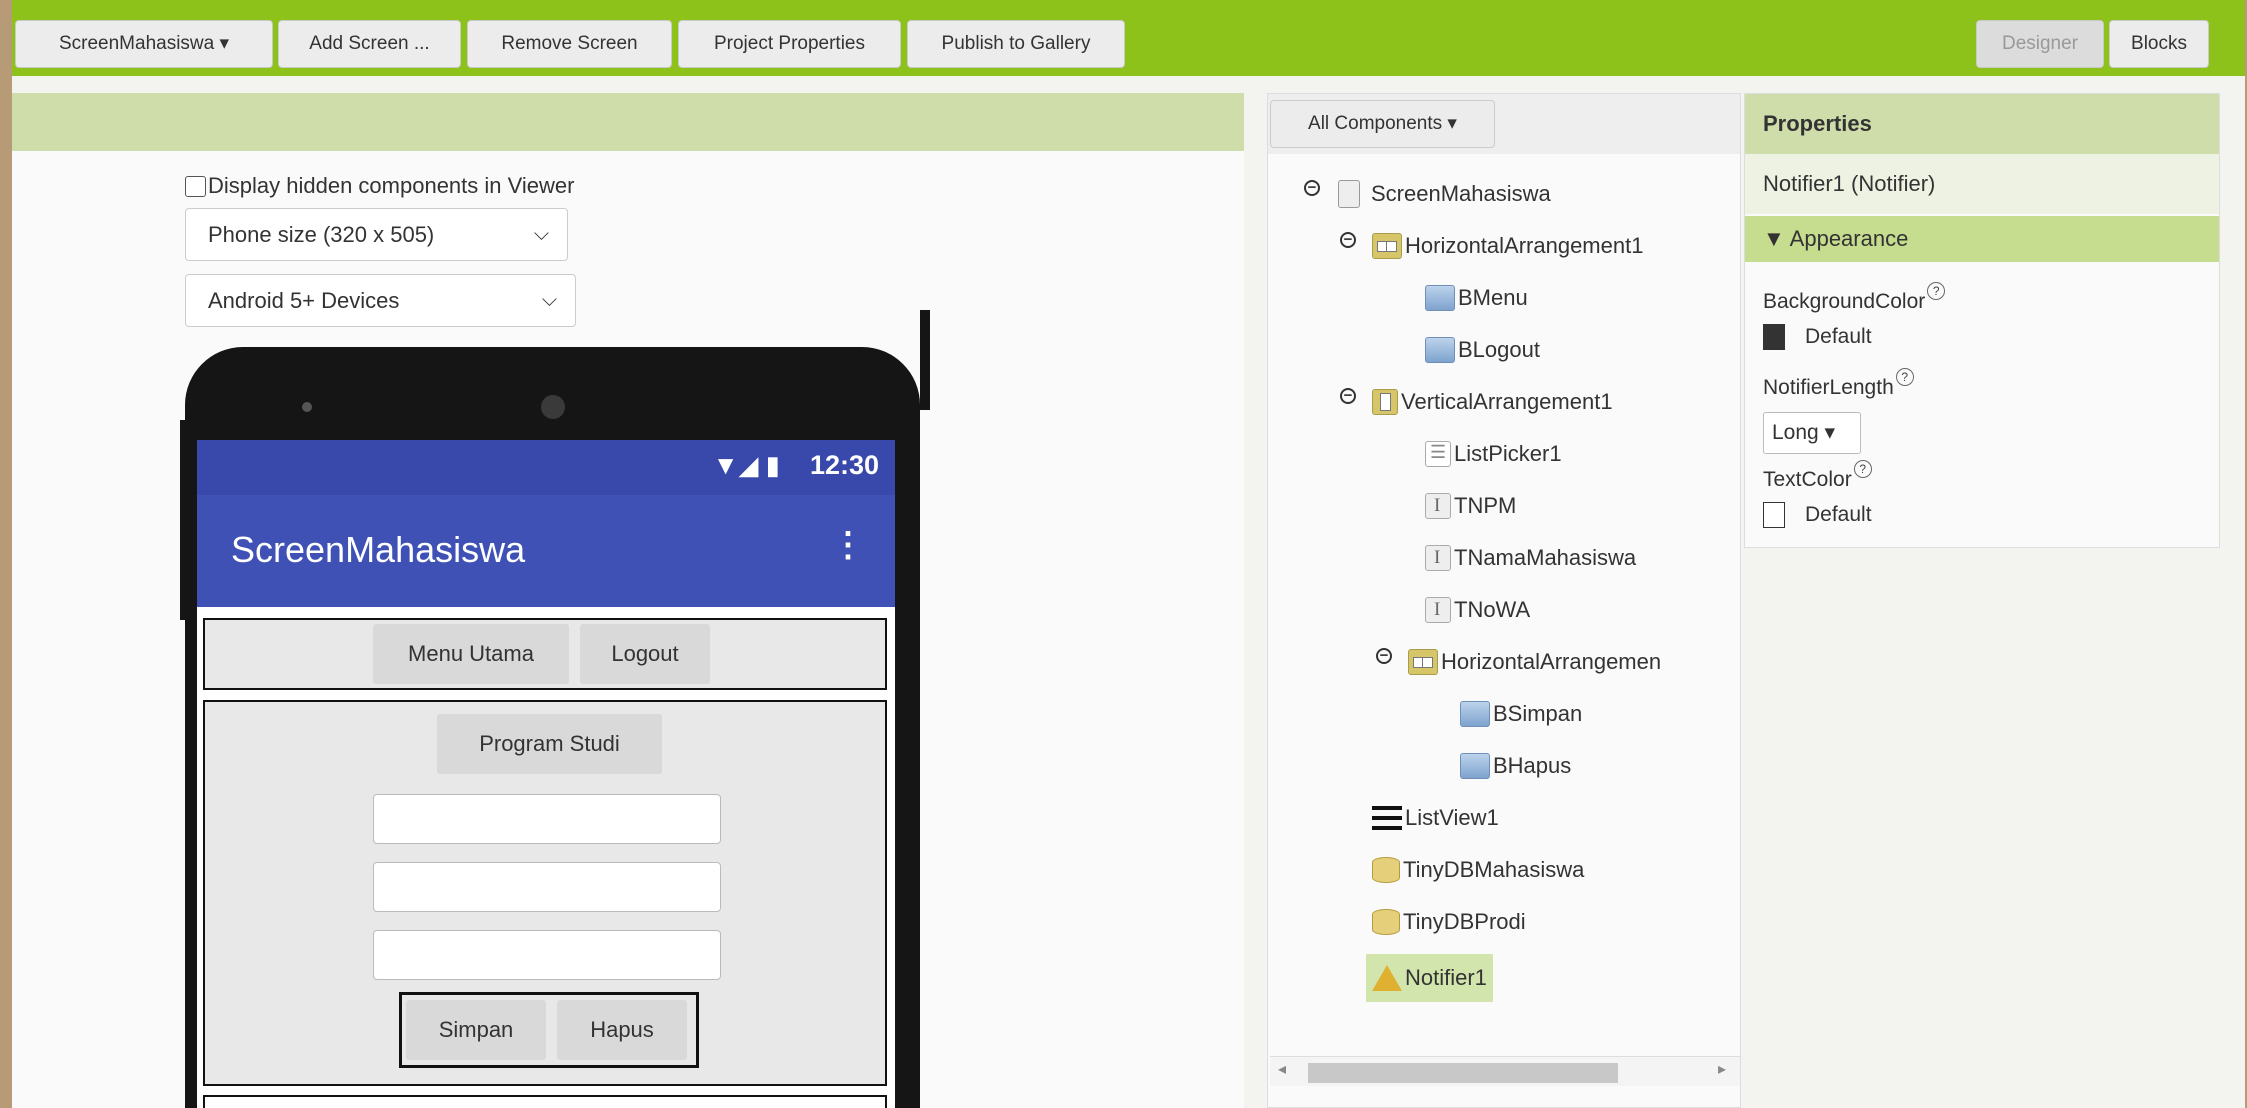  What do you see at coordinates (1507, 246) in the screenshot?
I see `tree-item-horizontalarrangement1: HorizontalArrangement1` at bounding box center [1507, 246].